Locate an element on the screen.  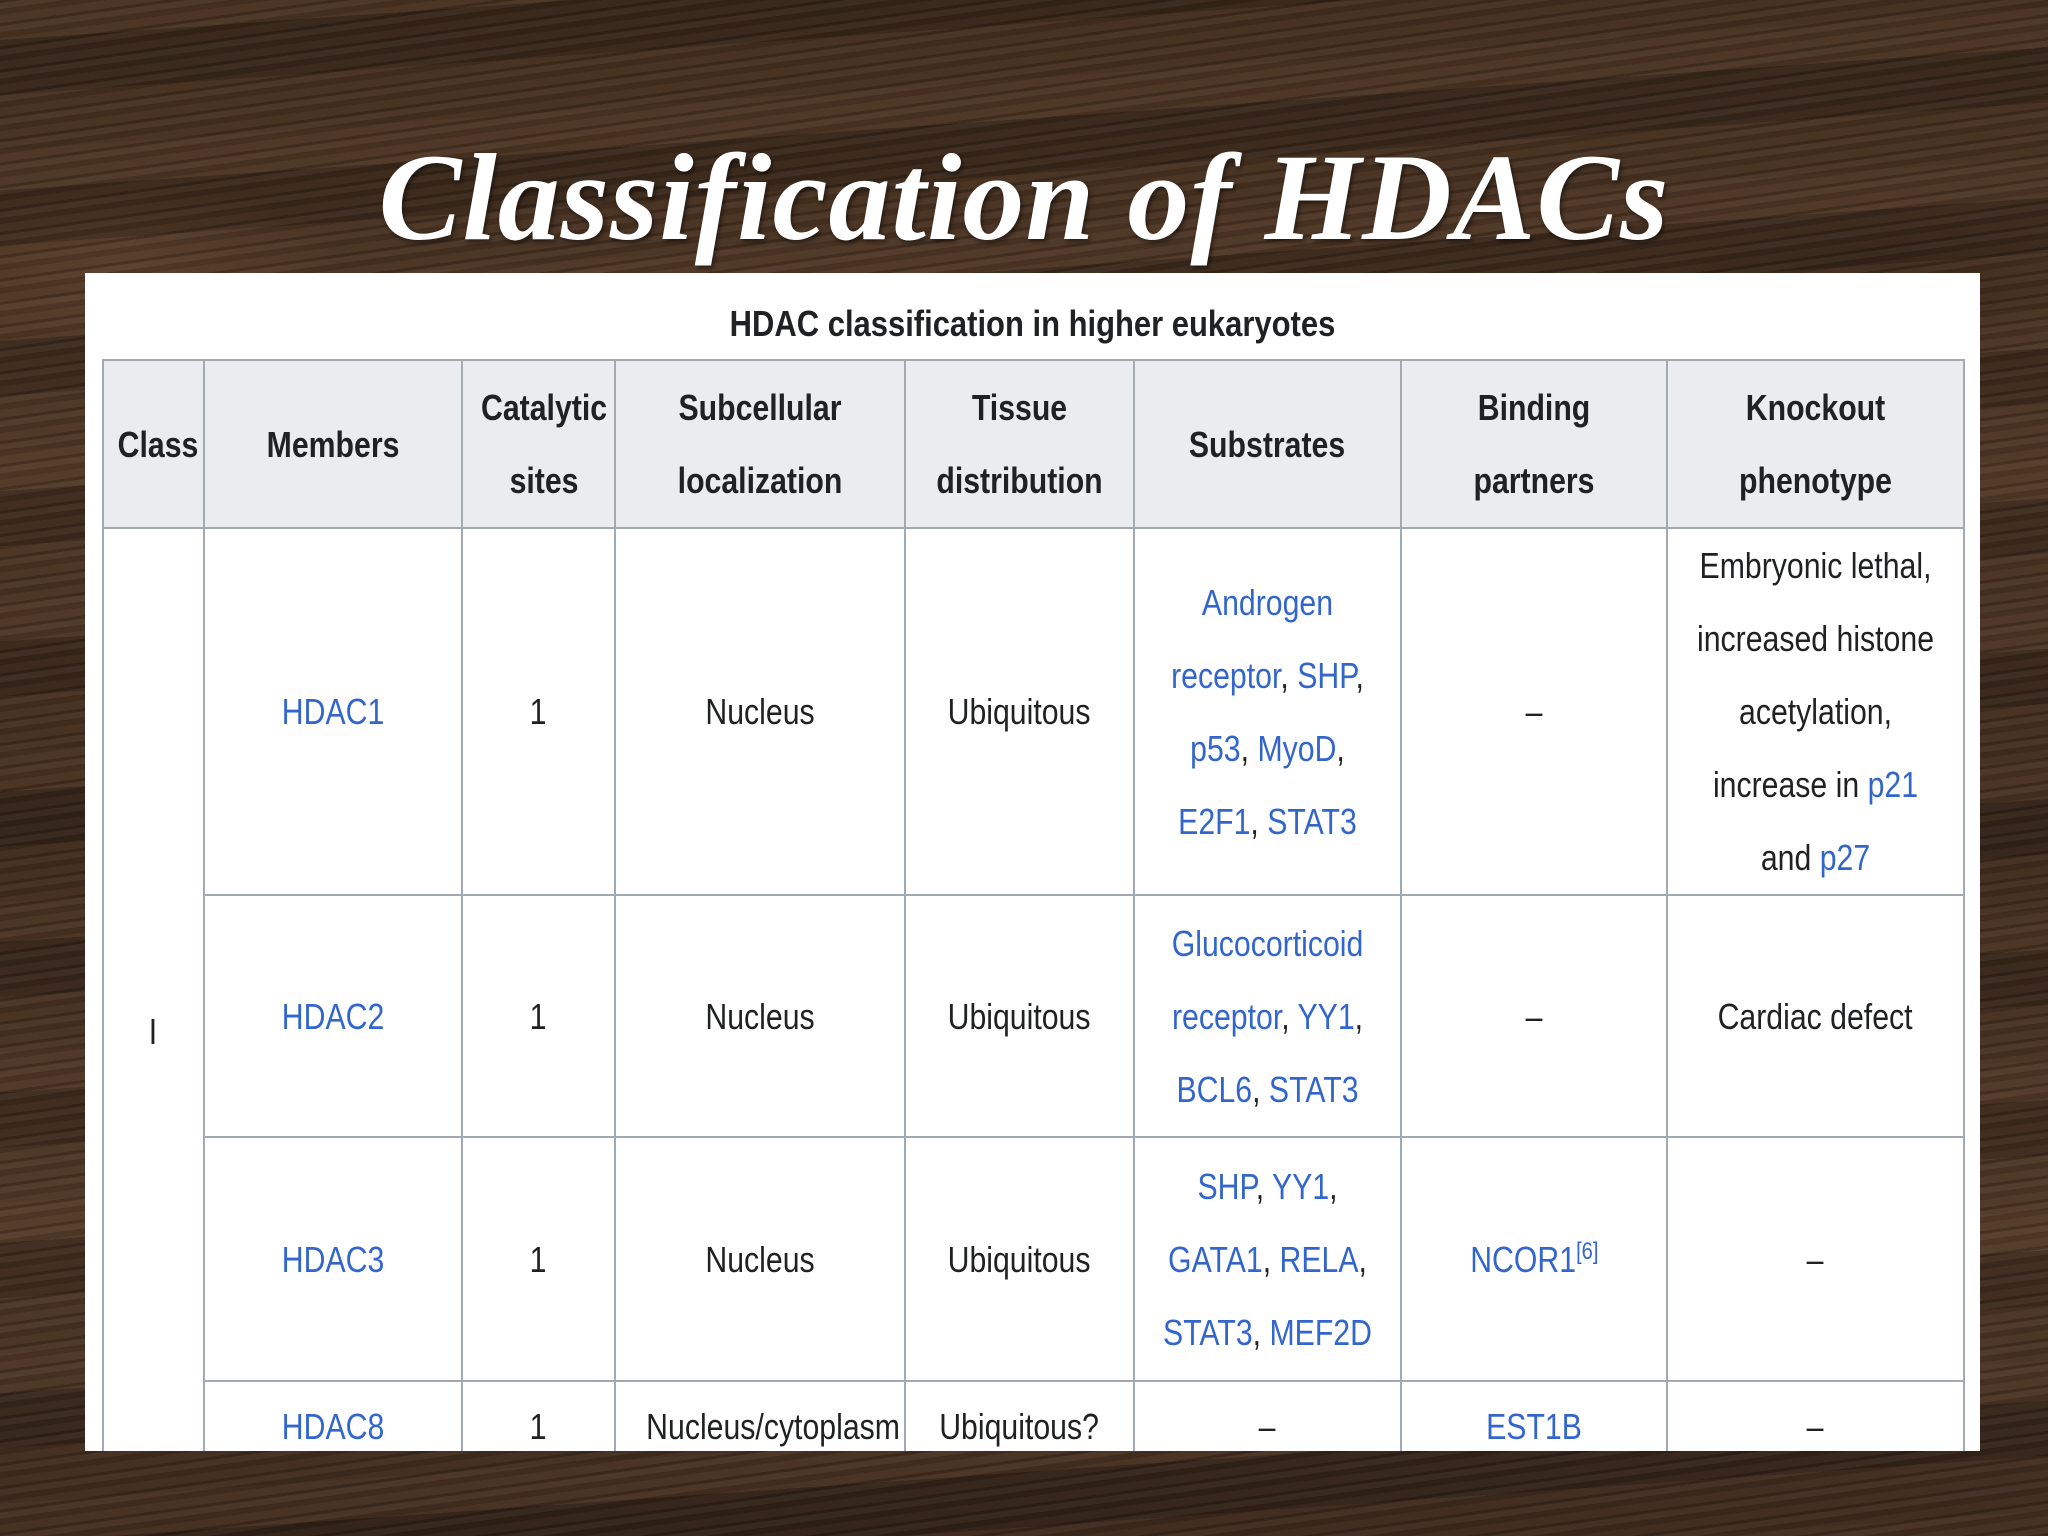
member-cell: HDAC3 is located at coordinates (333, 1259).